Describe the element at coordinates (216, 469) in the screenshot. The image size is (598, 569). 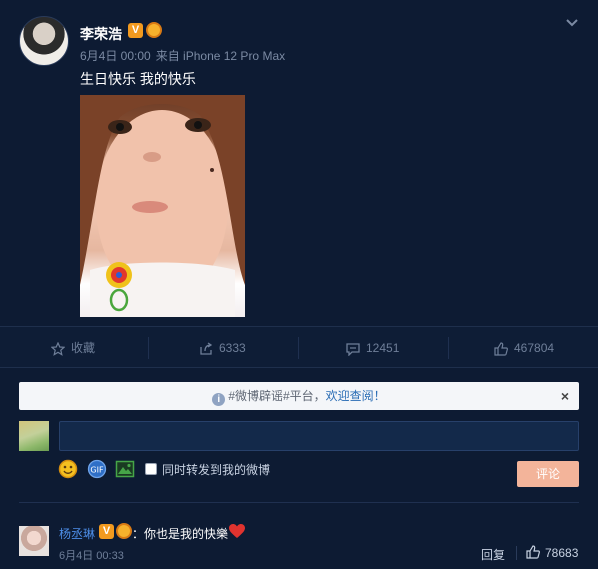
I see `repost-checkbox-label: 同时转发到我的微博` at that location.